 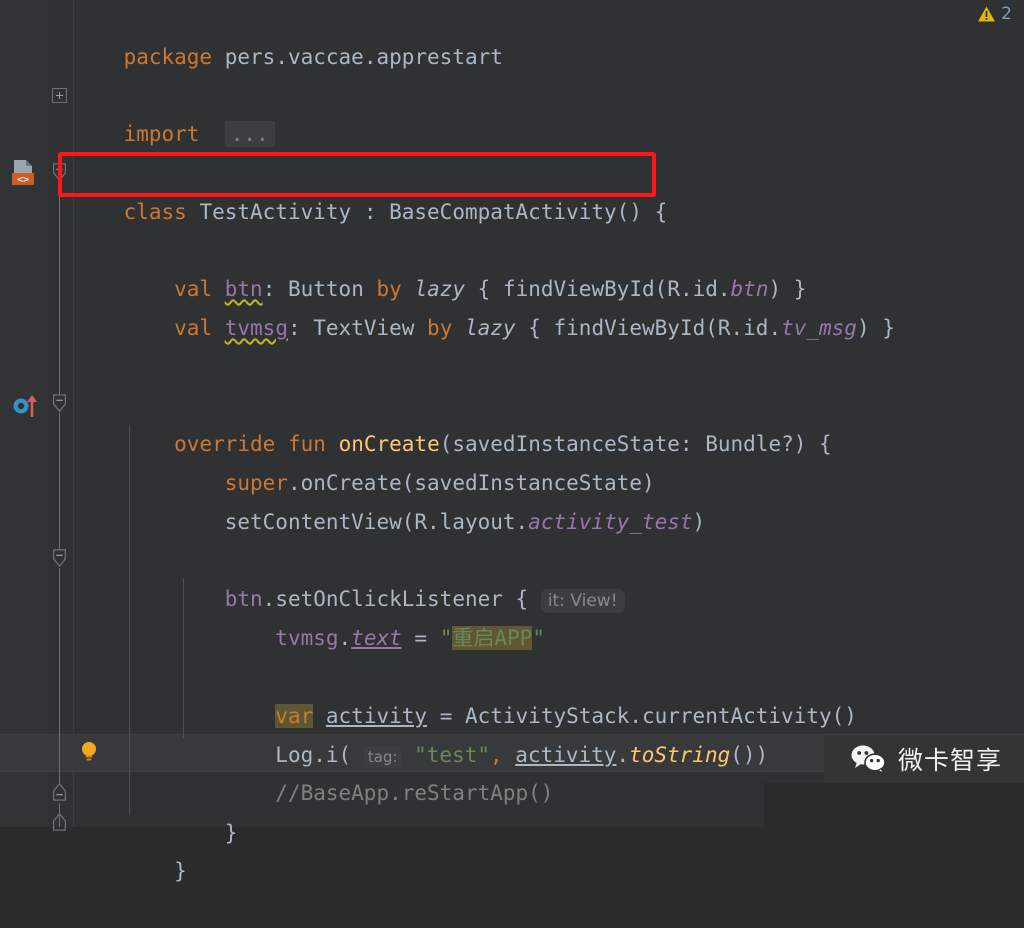 I want to click on code-line-setonclicklistener: btn.setOnClickListener { it: View!, so click(x=512, y=577).